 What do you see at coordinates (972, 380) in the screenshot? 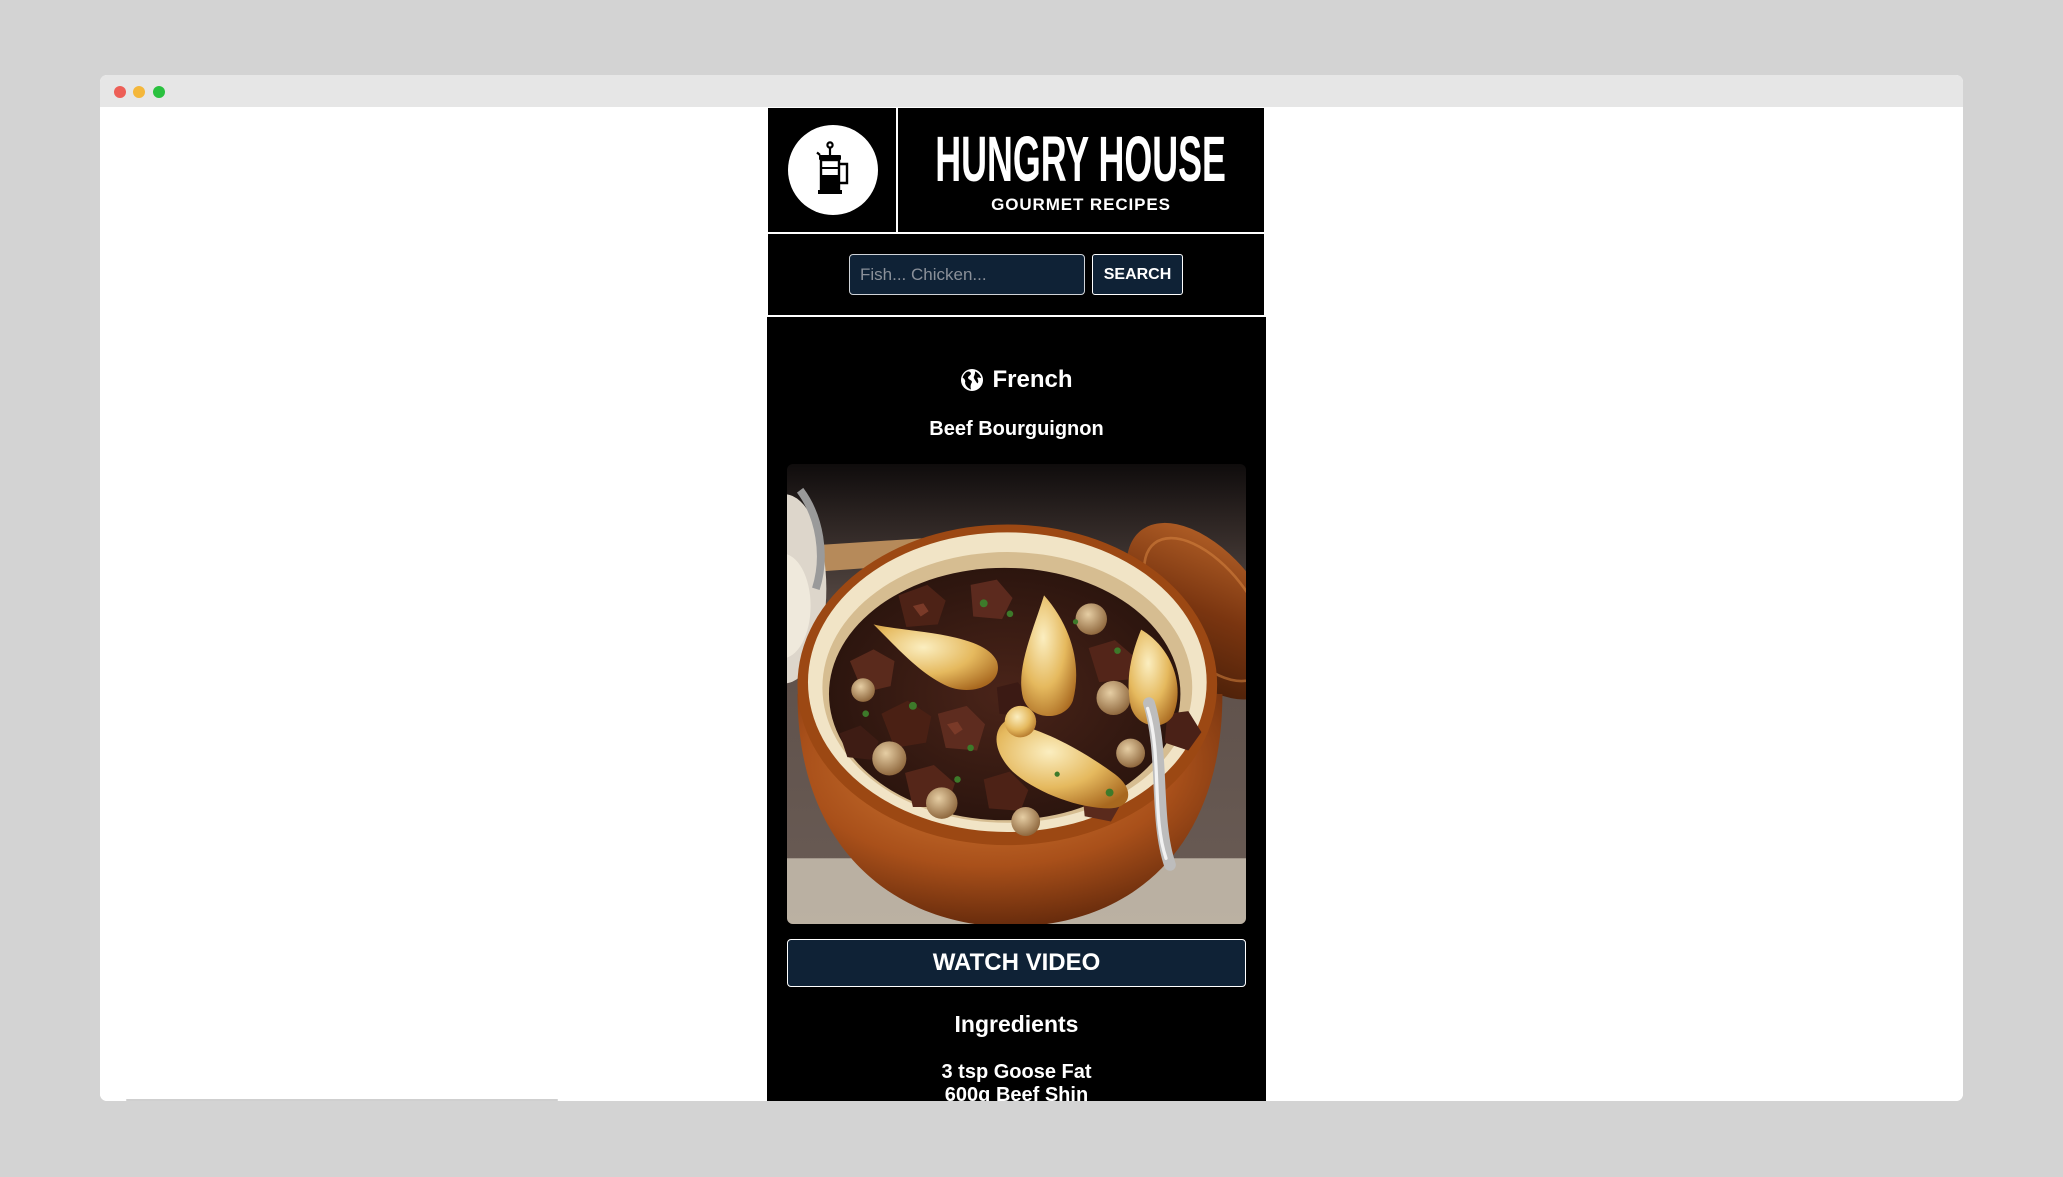
I see `globe-icon` at bounding box center [972, 380].